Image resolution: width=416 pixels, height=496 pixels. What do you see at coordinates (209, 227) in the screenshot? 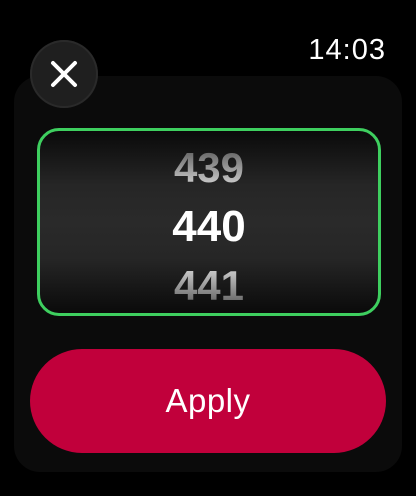
I see `picker-selected-value: 440` at bounding box center [209, 227].